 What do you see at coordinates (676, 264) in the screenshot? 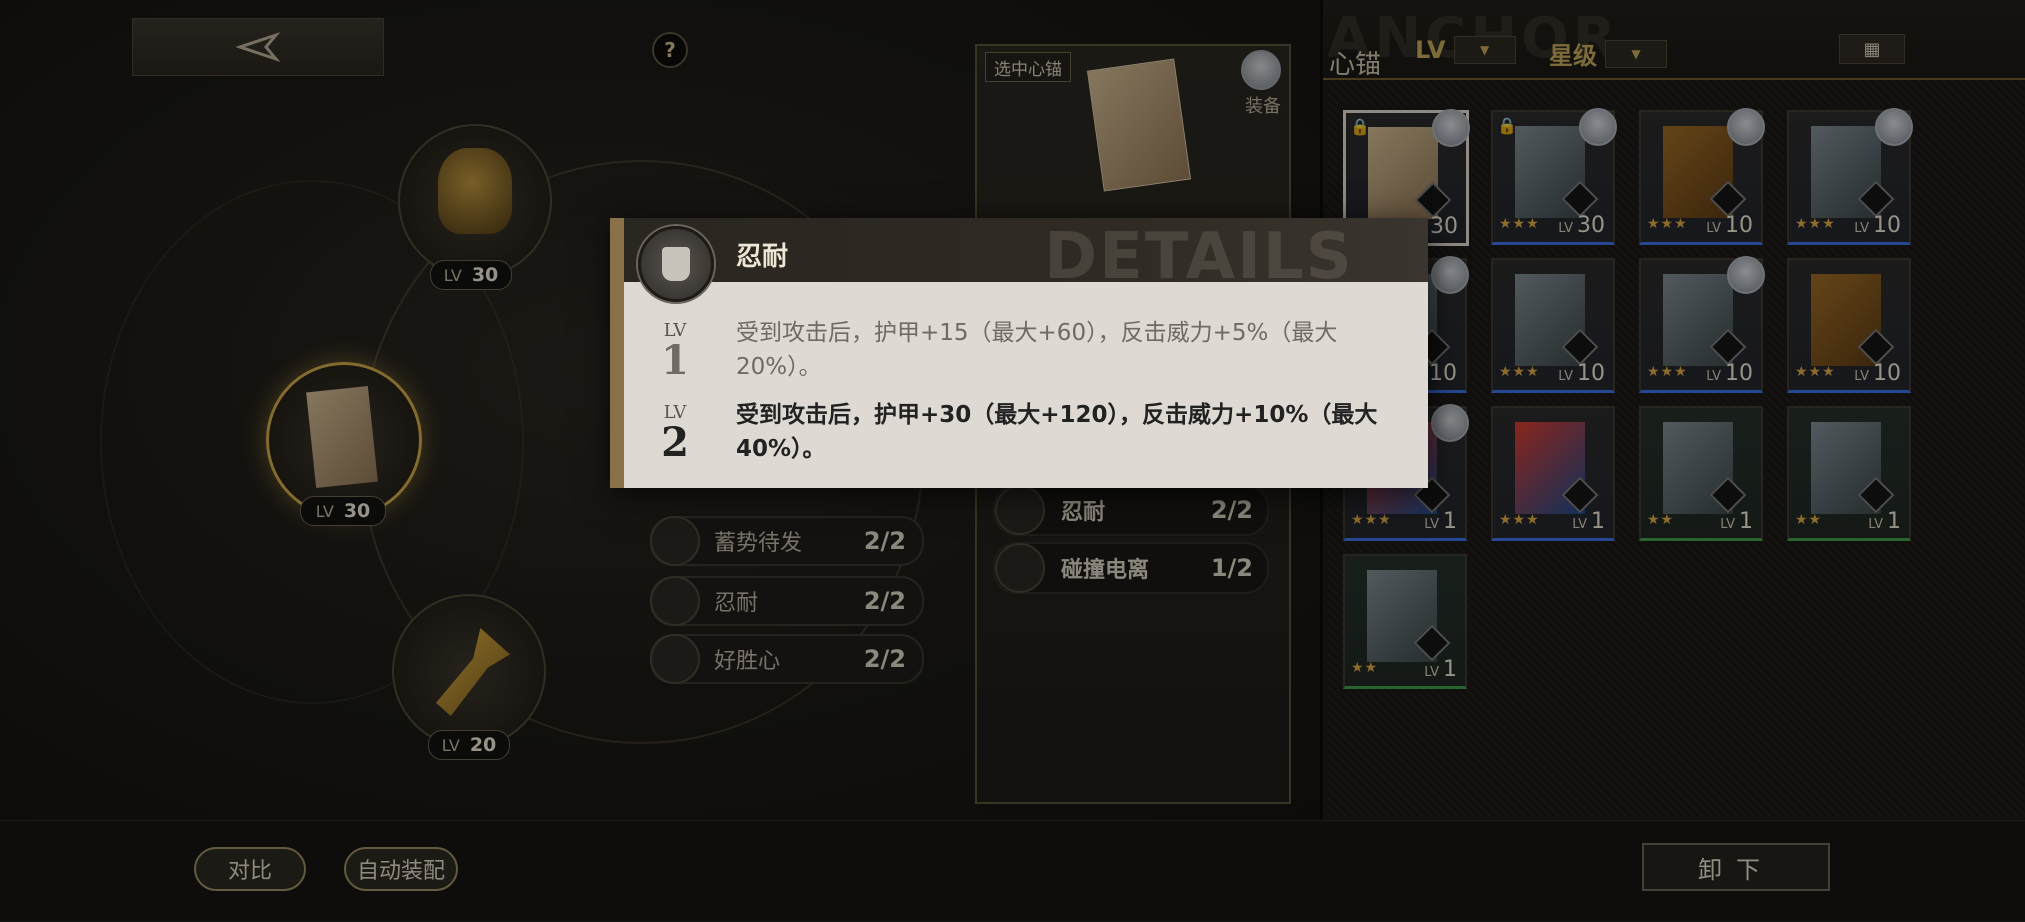
I see `shield-icon` at bounding box center [676, 264].